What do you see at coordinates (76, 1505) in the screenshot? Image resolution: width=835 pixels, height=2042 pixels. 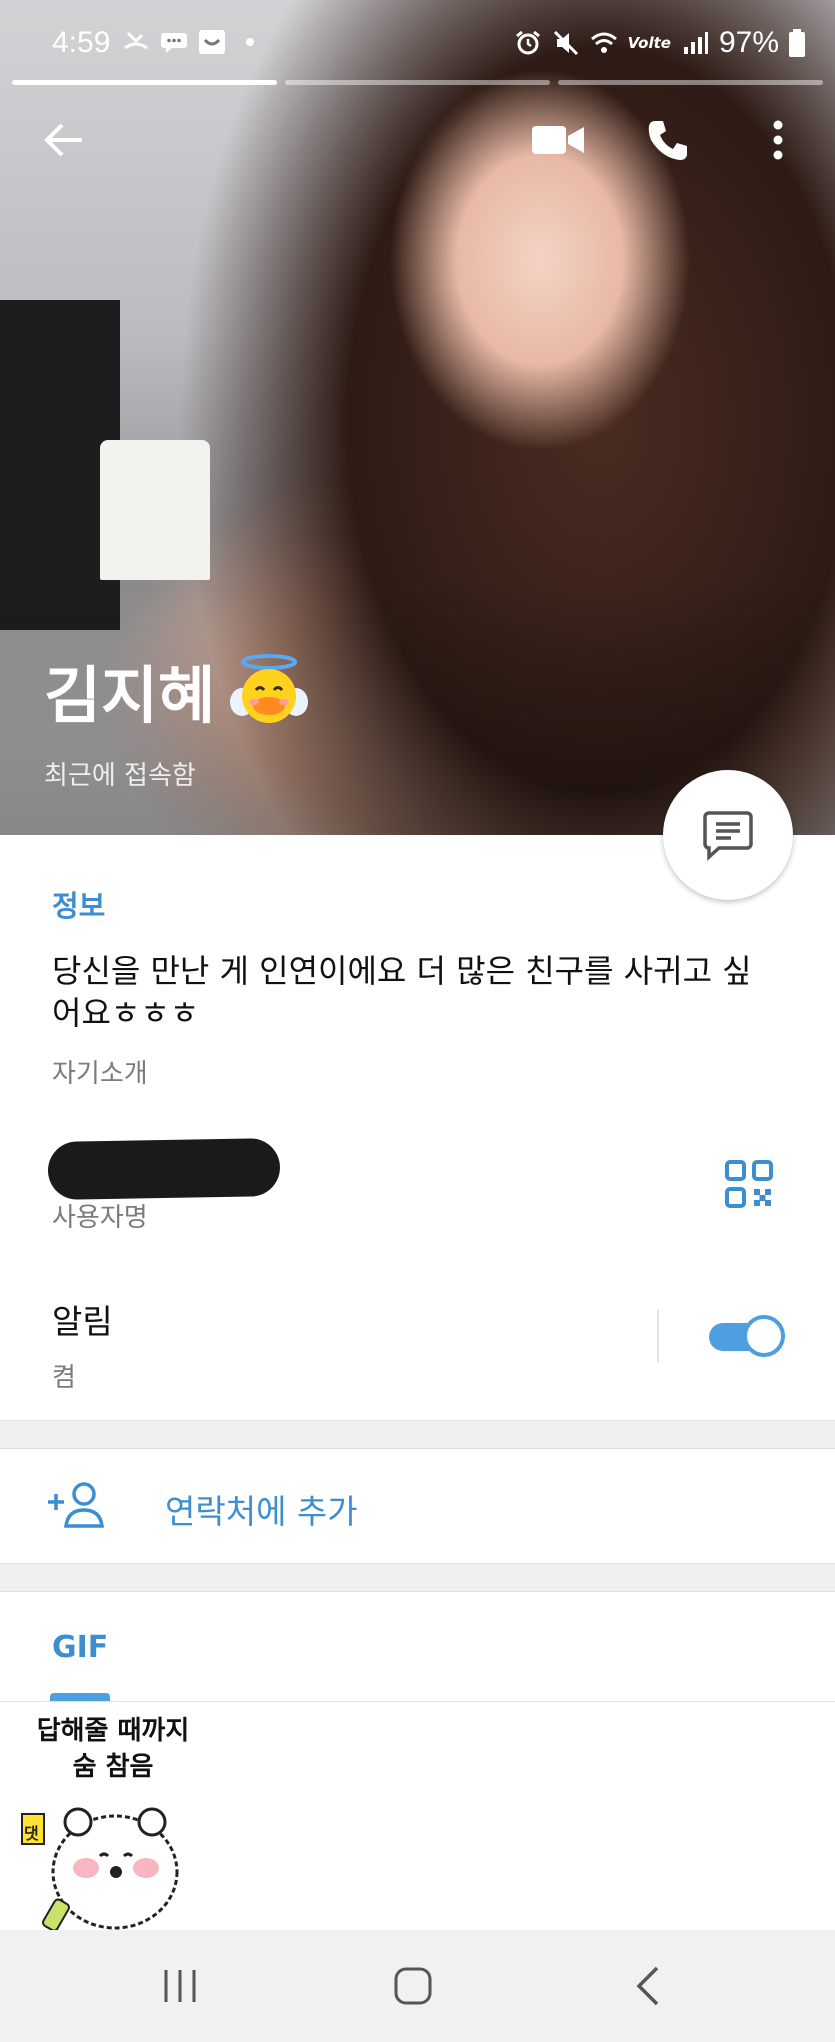 I see `add-person-icon` at bounding box center [76, 1505].